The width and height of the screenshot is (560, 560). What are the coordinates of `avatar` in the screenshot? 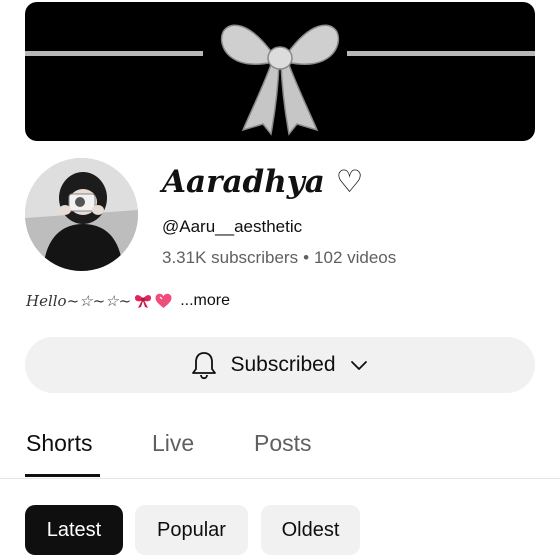 It's located at (81, 214).